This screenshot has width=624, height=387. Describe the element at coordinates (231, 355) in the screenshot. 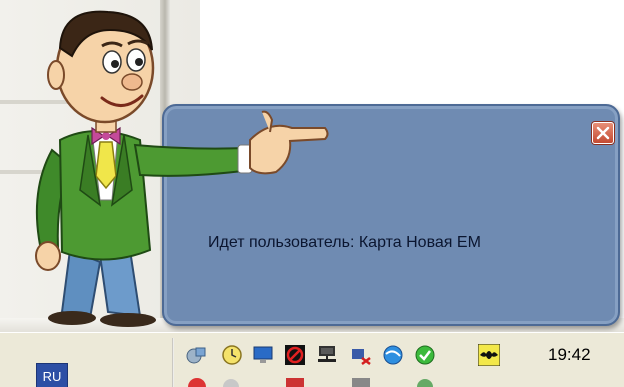

I see `clock-settings-icon` at that location.